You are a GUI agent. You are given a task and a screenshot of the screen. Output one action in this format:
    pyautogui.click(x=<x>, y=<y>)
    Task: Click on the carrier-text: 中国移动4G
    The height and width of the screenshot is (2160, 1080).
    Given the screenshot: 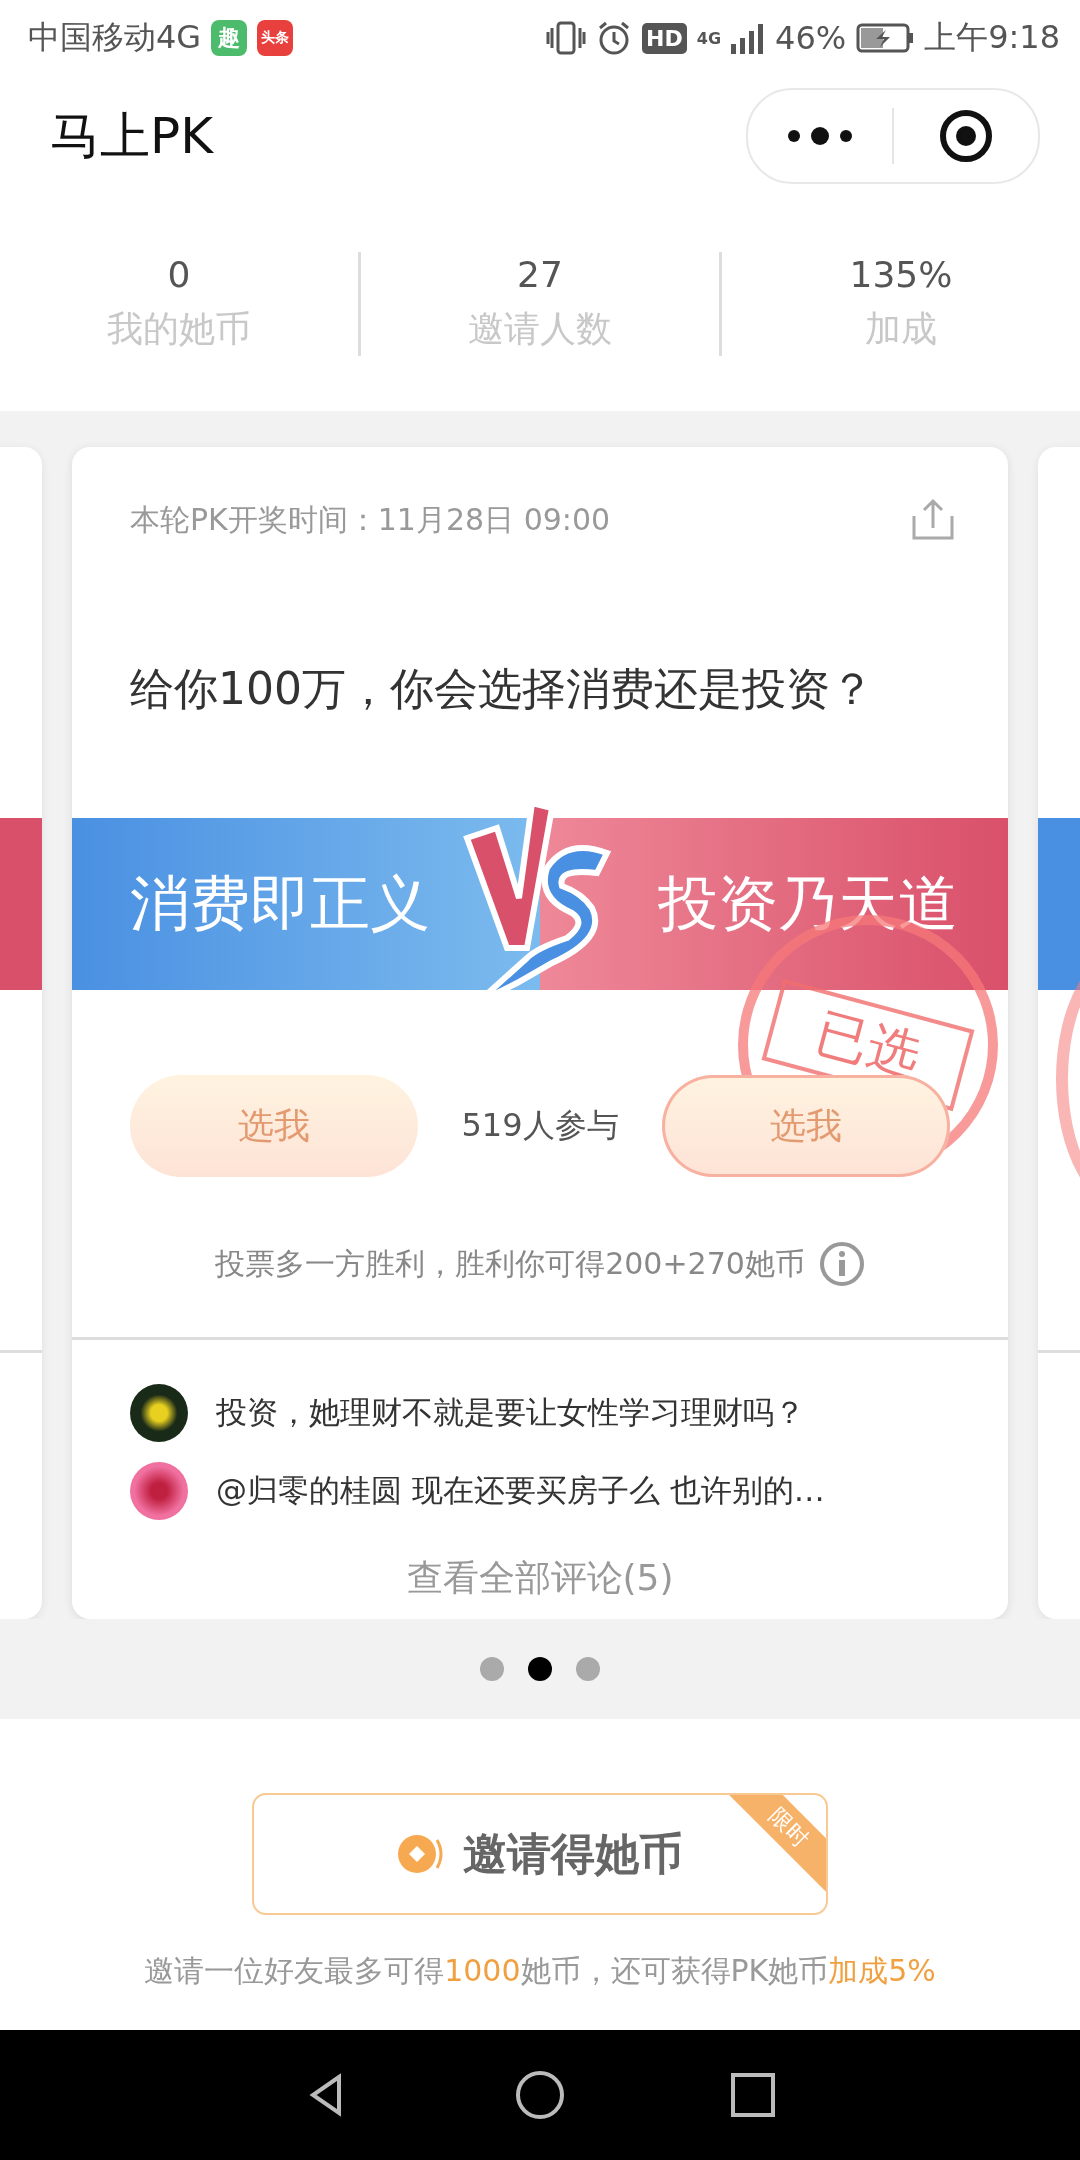 What is the action you would take?
    pyautogui.click(x=115, y=37)
    